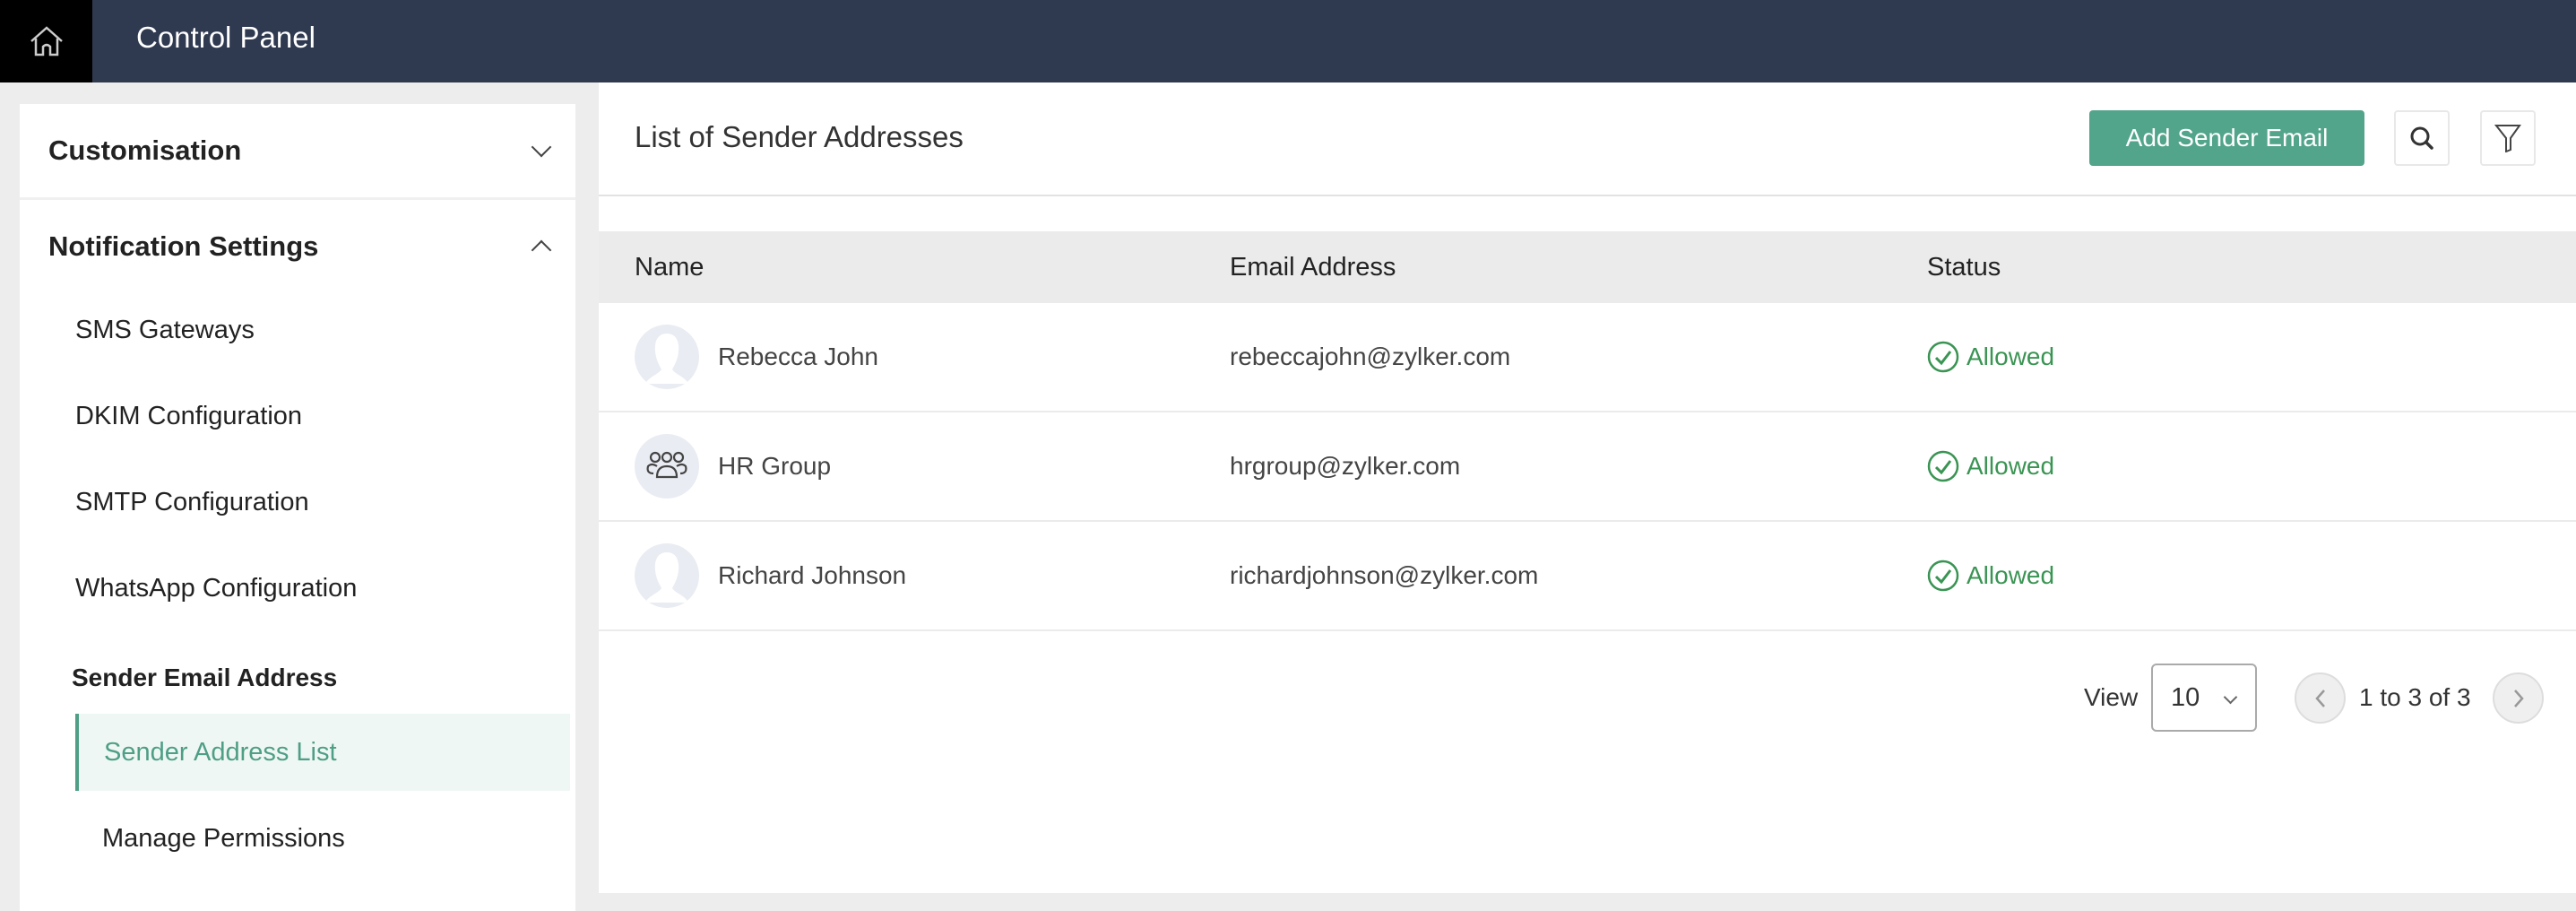  Describe the element at coordinates (2111, 697) in the screenshot. I see `view-label: View` at that location.